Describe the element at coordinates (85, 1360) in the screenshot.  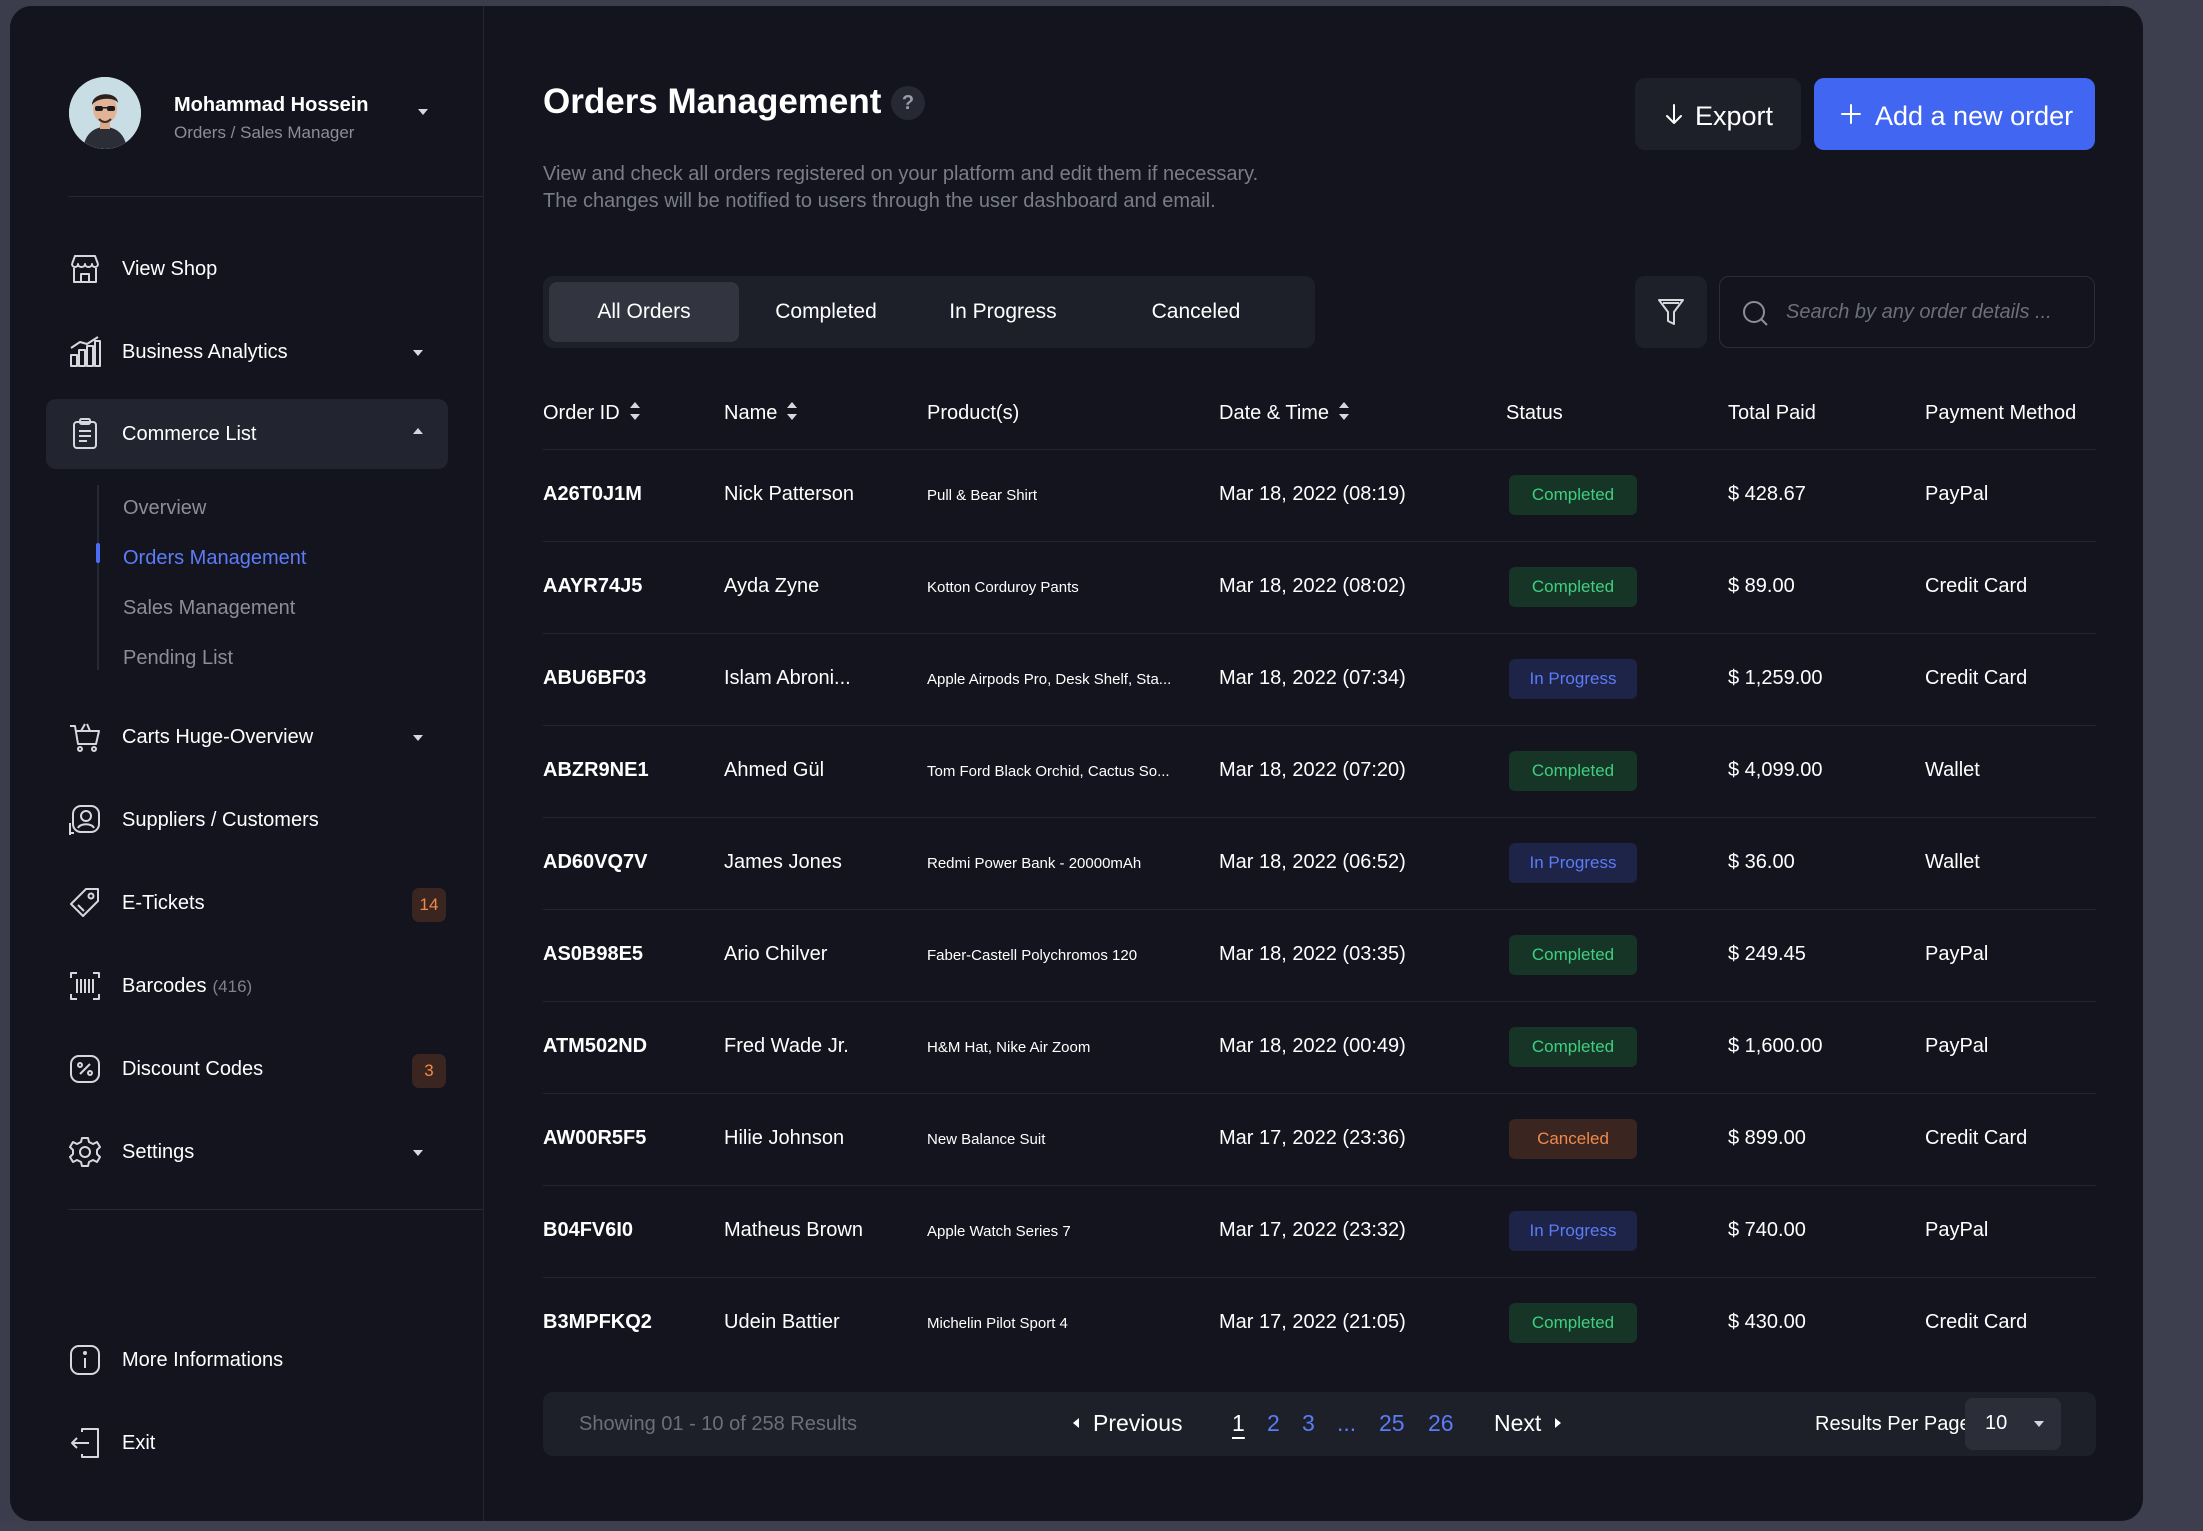
I see `info-icon` at that location.